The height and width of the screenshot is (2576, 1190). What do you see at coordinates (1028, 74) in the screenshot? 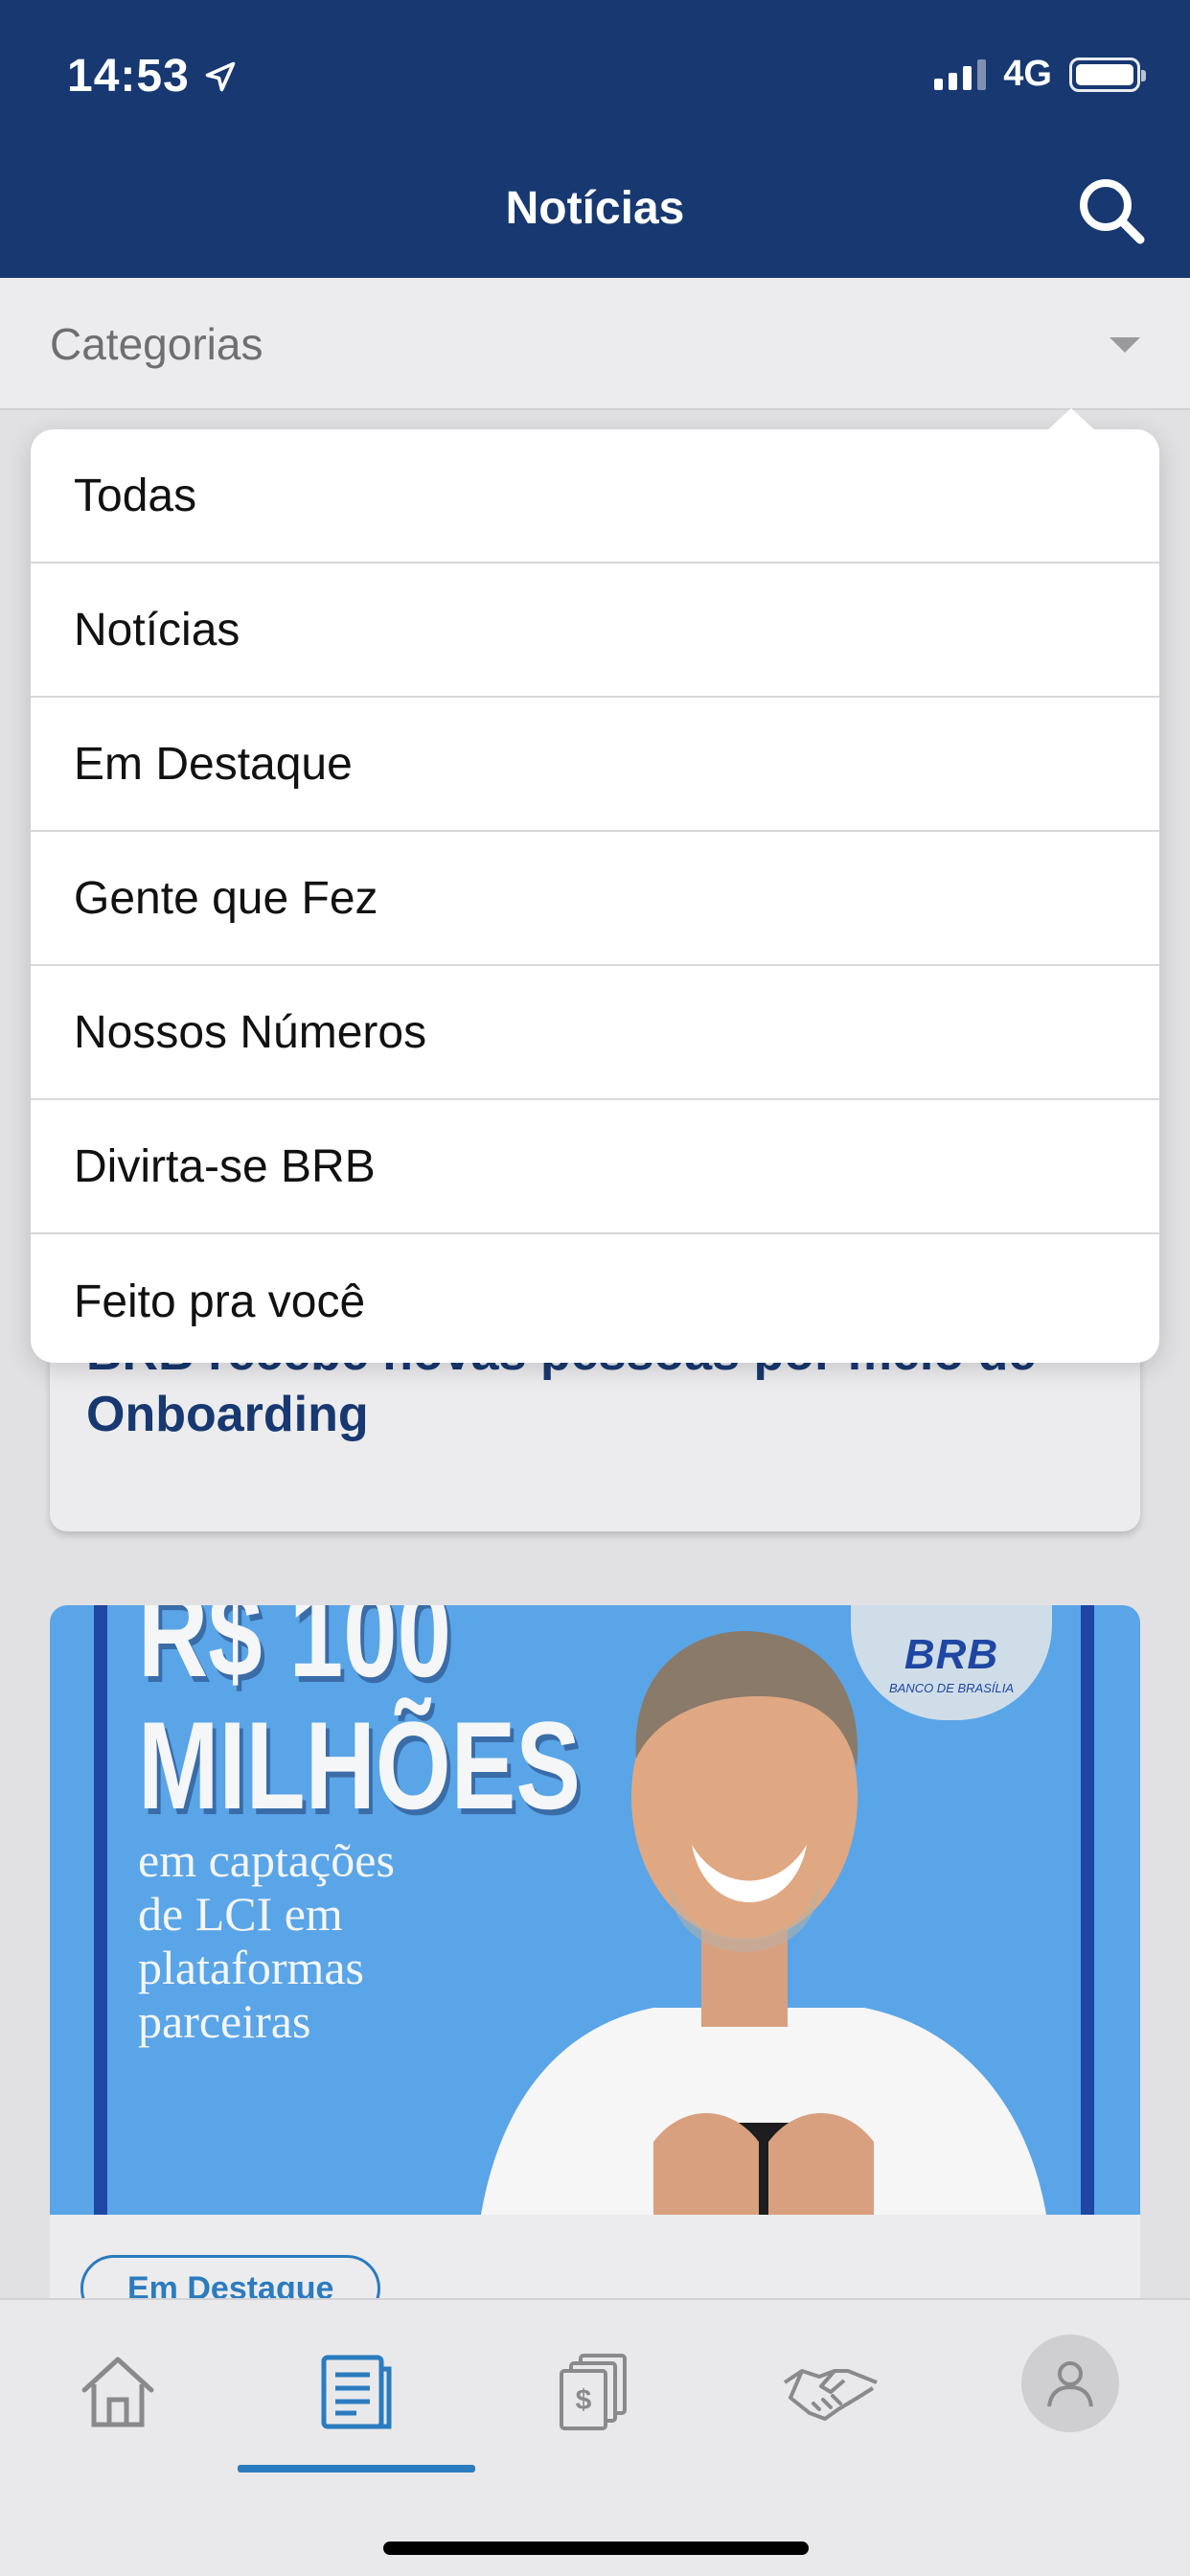
I see `network-label: 4G` at bounding box center [1028, 74].